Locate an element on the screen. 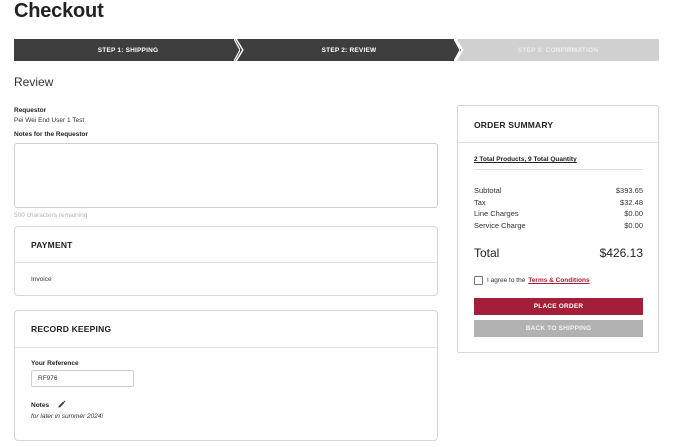 The image size is (688, 447). payment-method: Invoice is located at coordinates (41, 279).